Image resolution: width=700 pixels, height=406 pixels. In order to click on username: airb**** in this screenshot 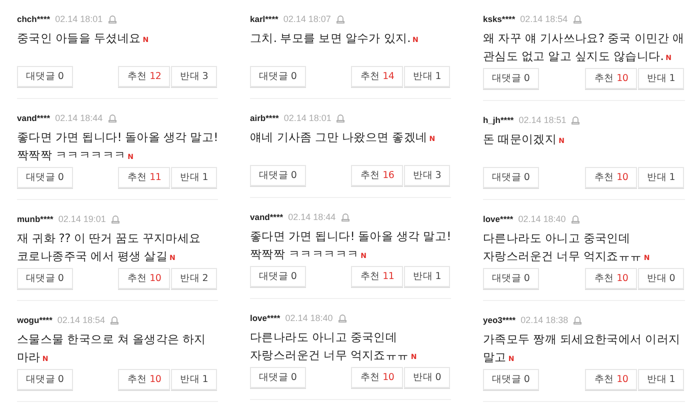, I will do `click(264, 118)`.